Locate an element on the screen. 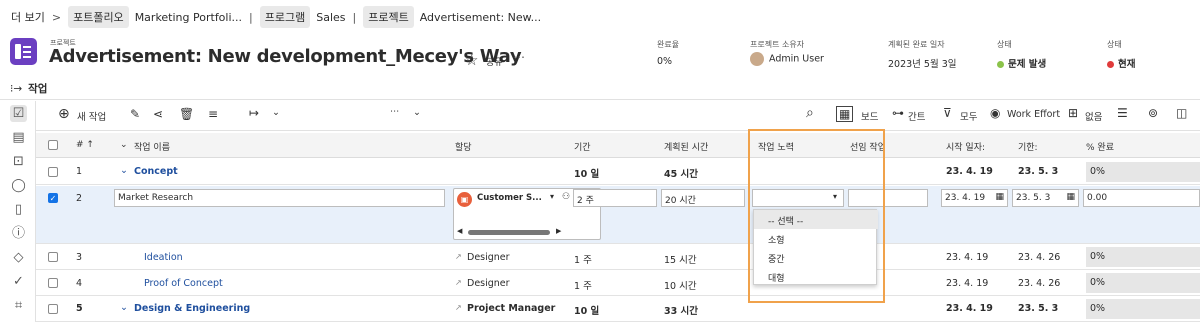 The image size is (1200, 322). breadcrumb-program-link: Sales is located at coordinates (330, 17).